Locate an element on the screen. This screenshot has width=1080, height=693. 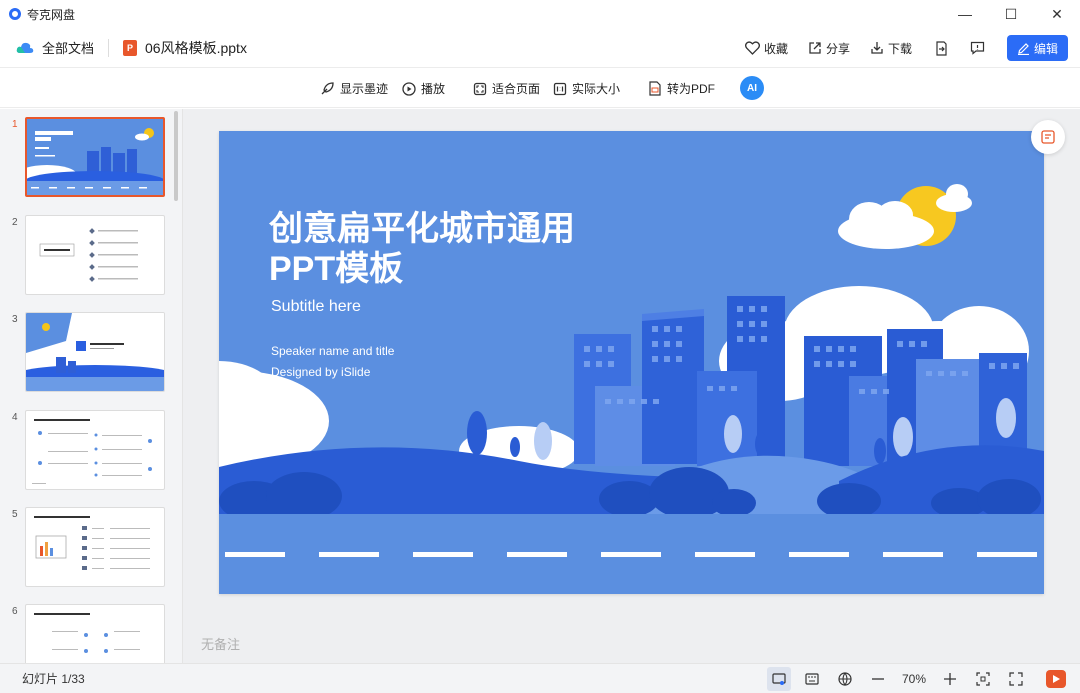
minimize-button: — is located at coordinates (965, 14).